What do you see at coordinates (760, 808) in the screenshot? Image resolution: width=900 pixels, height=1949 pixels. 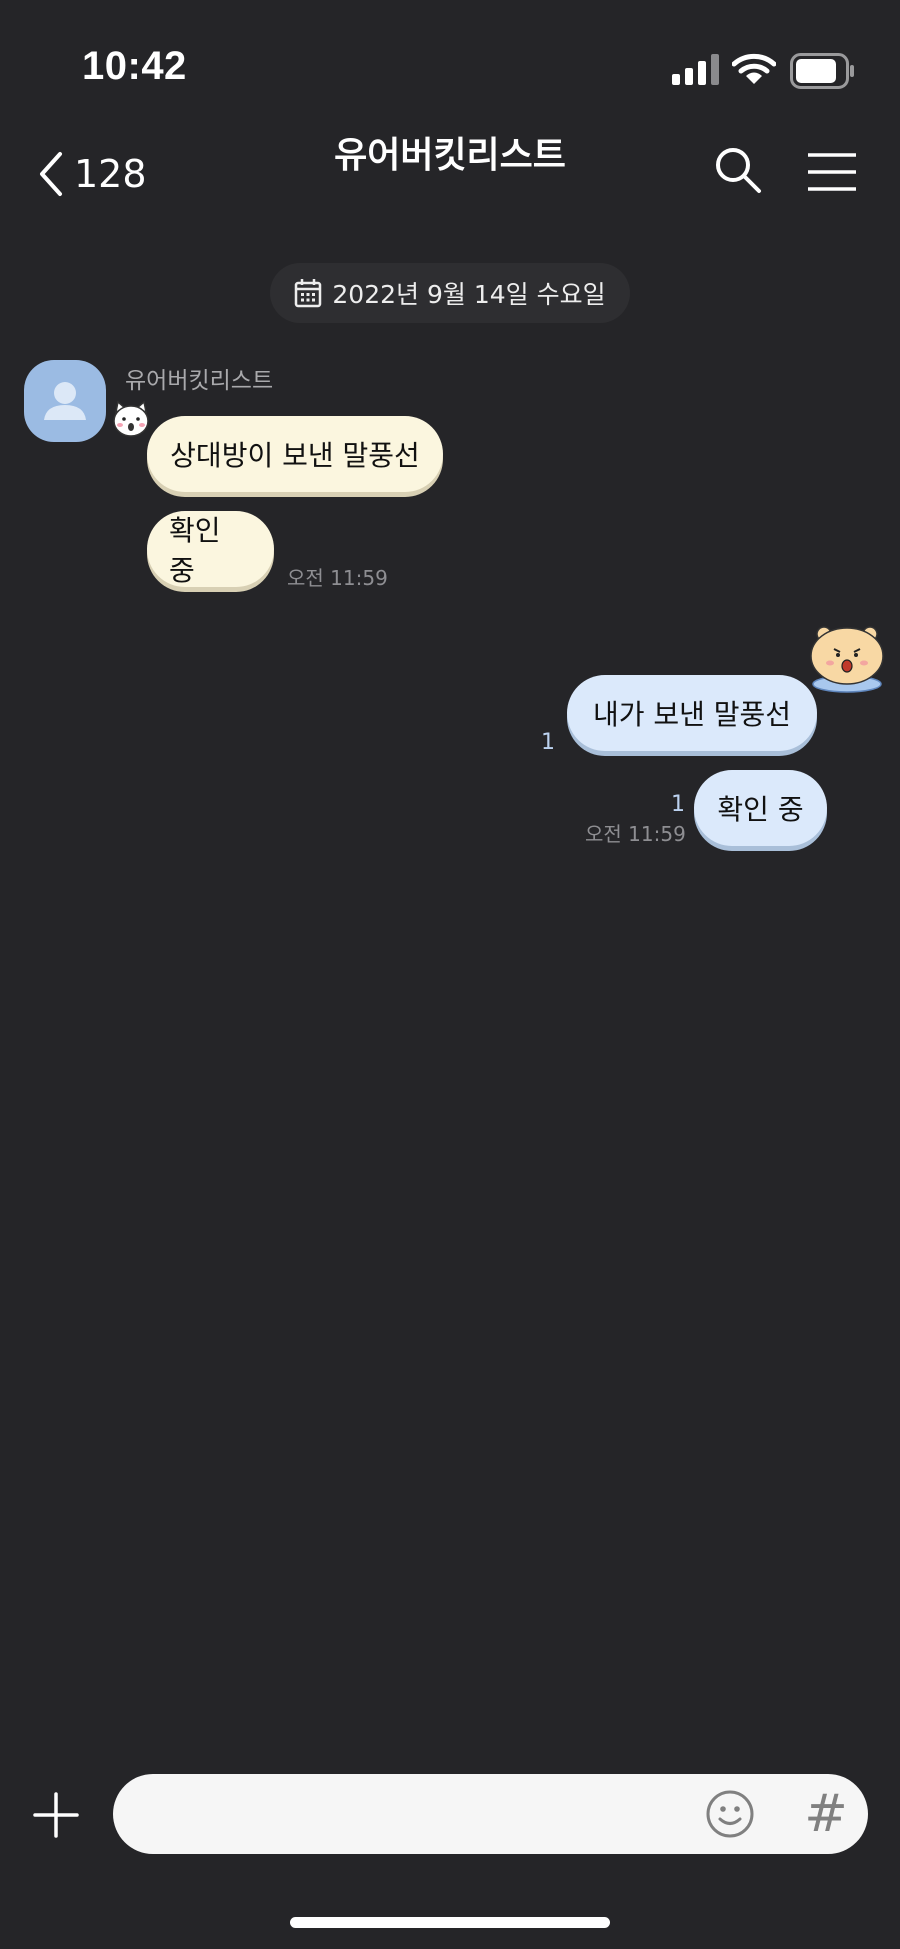 I see `sent-message-bubble: 확인 중` at bounding box center [760, 808].